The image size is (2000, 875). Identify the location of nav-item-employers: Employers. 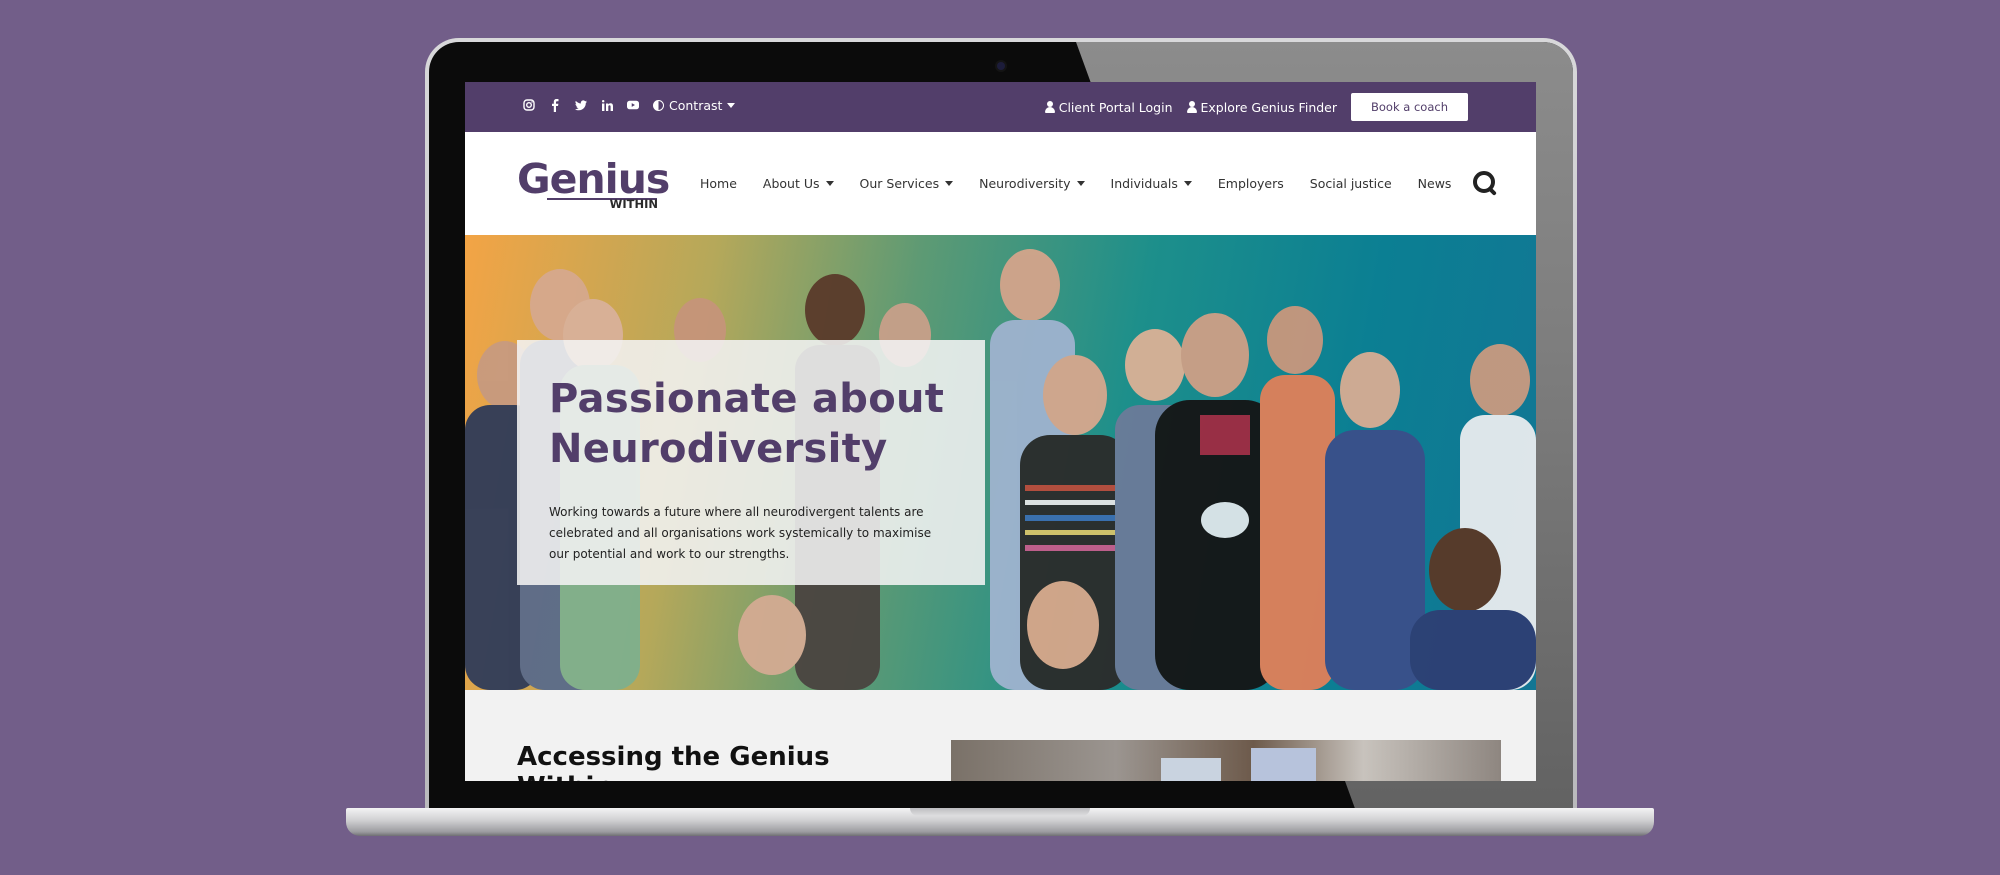
(1251, 183).